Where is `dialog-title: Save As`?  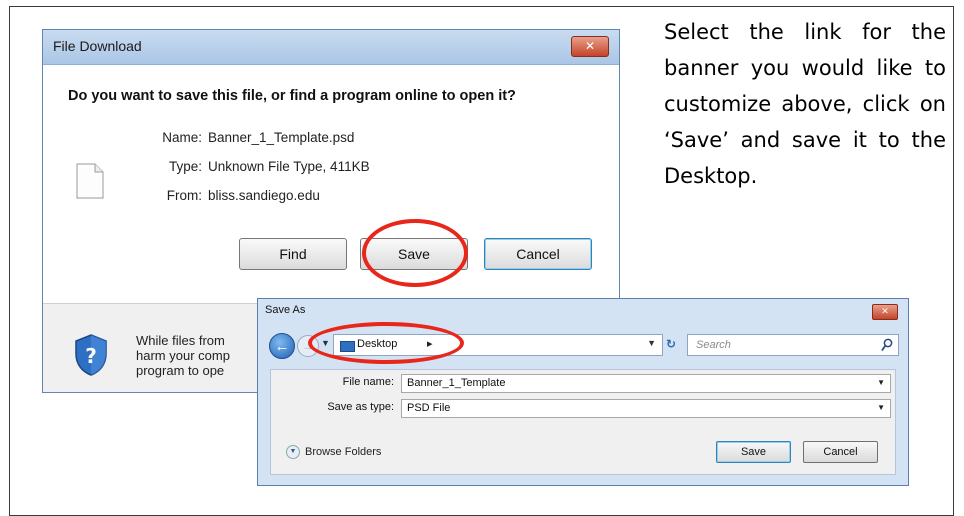
dialog-title: Save As is located at coordinates (285, 310).